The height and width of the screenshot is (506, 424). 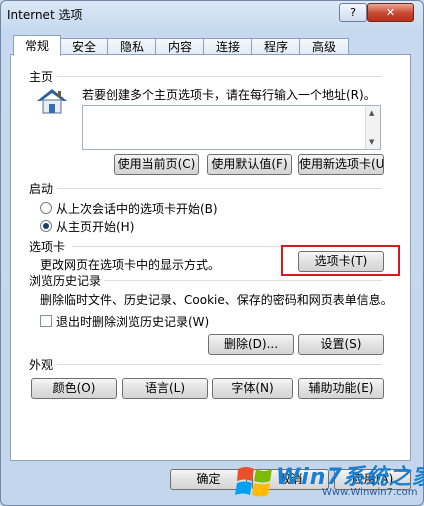 What do you see at coordinates (216, 300) in the screenshot?
I see `history-description: 删除临时文件、历史记录、Cookie、保存的密码和网页表单信息。` at bounding box center [216, 300].